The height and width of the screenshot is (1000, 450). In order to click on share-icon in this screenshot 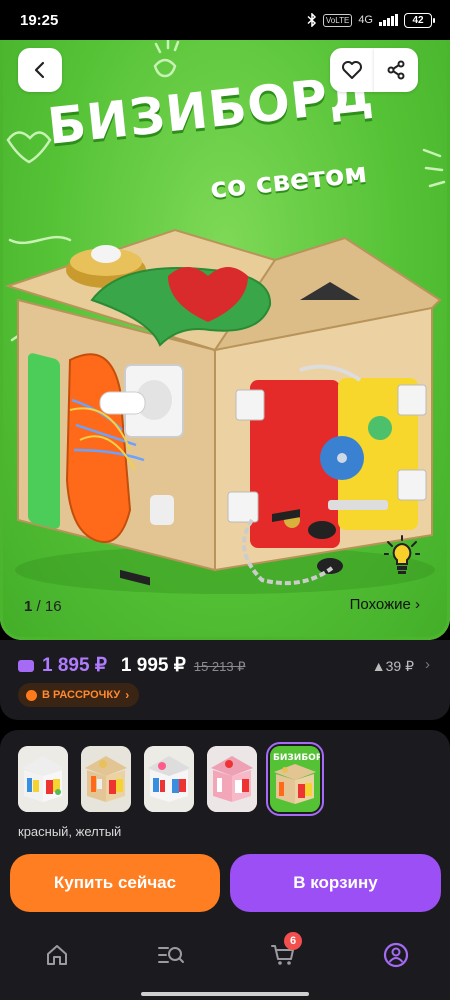, I will do `click(396, 70)`.